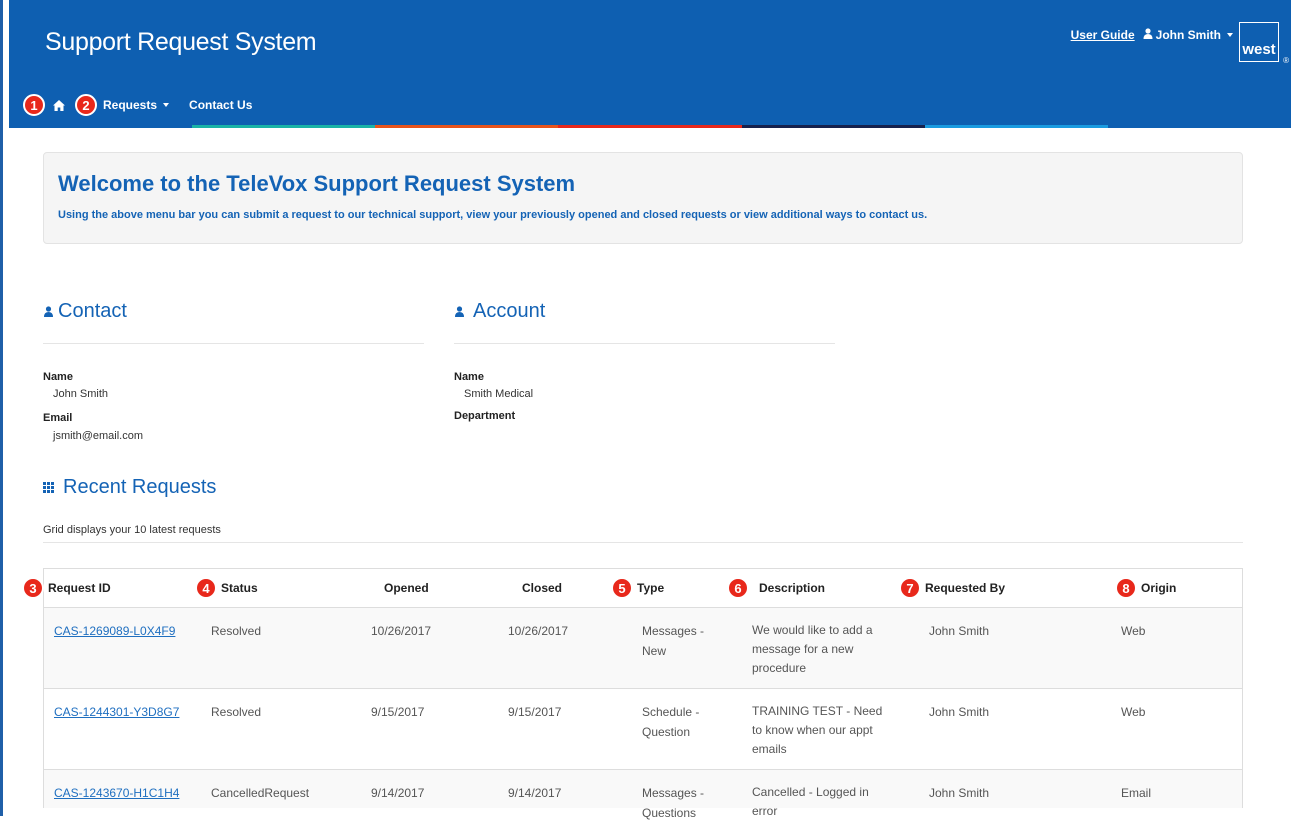  I want to click on closed-cell: 9/15/2017, so click(535, 712).